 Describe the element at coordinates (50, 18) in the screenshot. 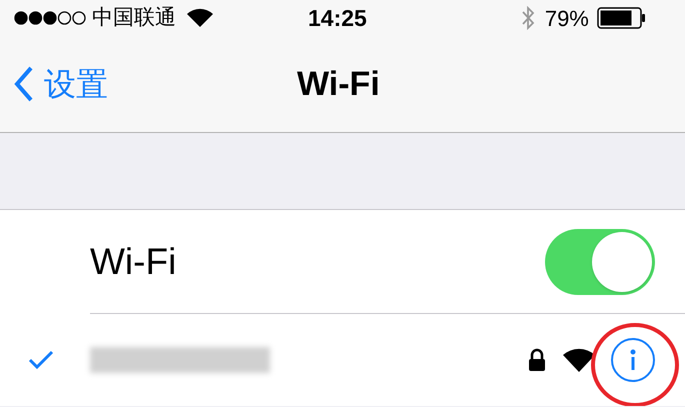

I see `signal-icon` at that location.